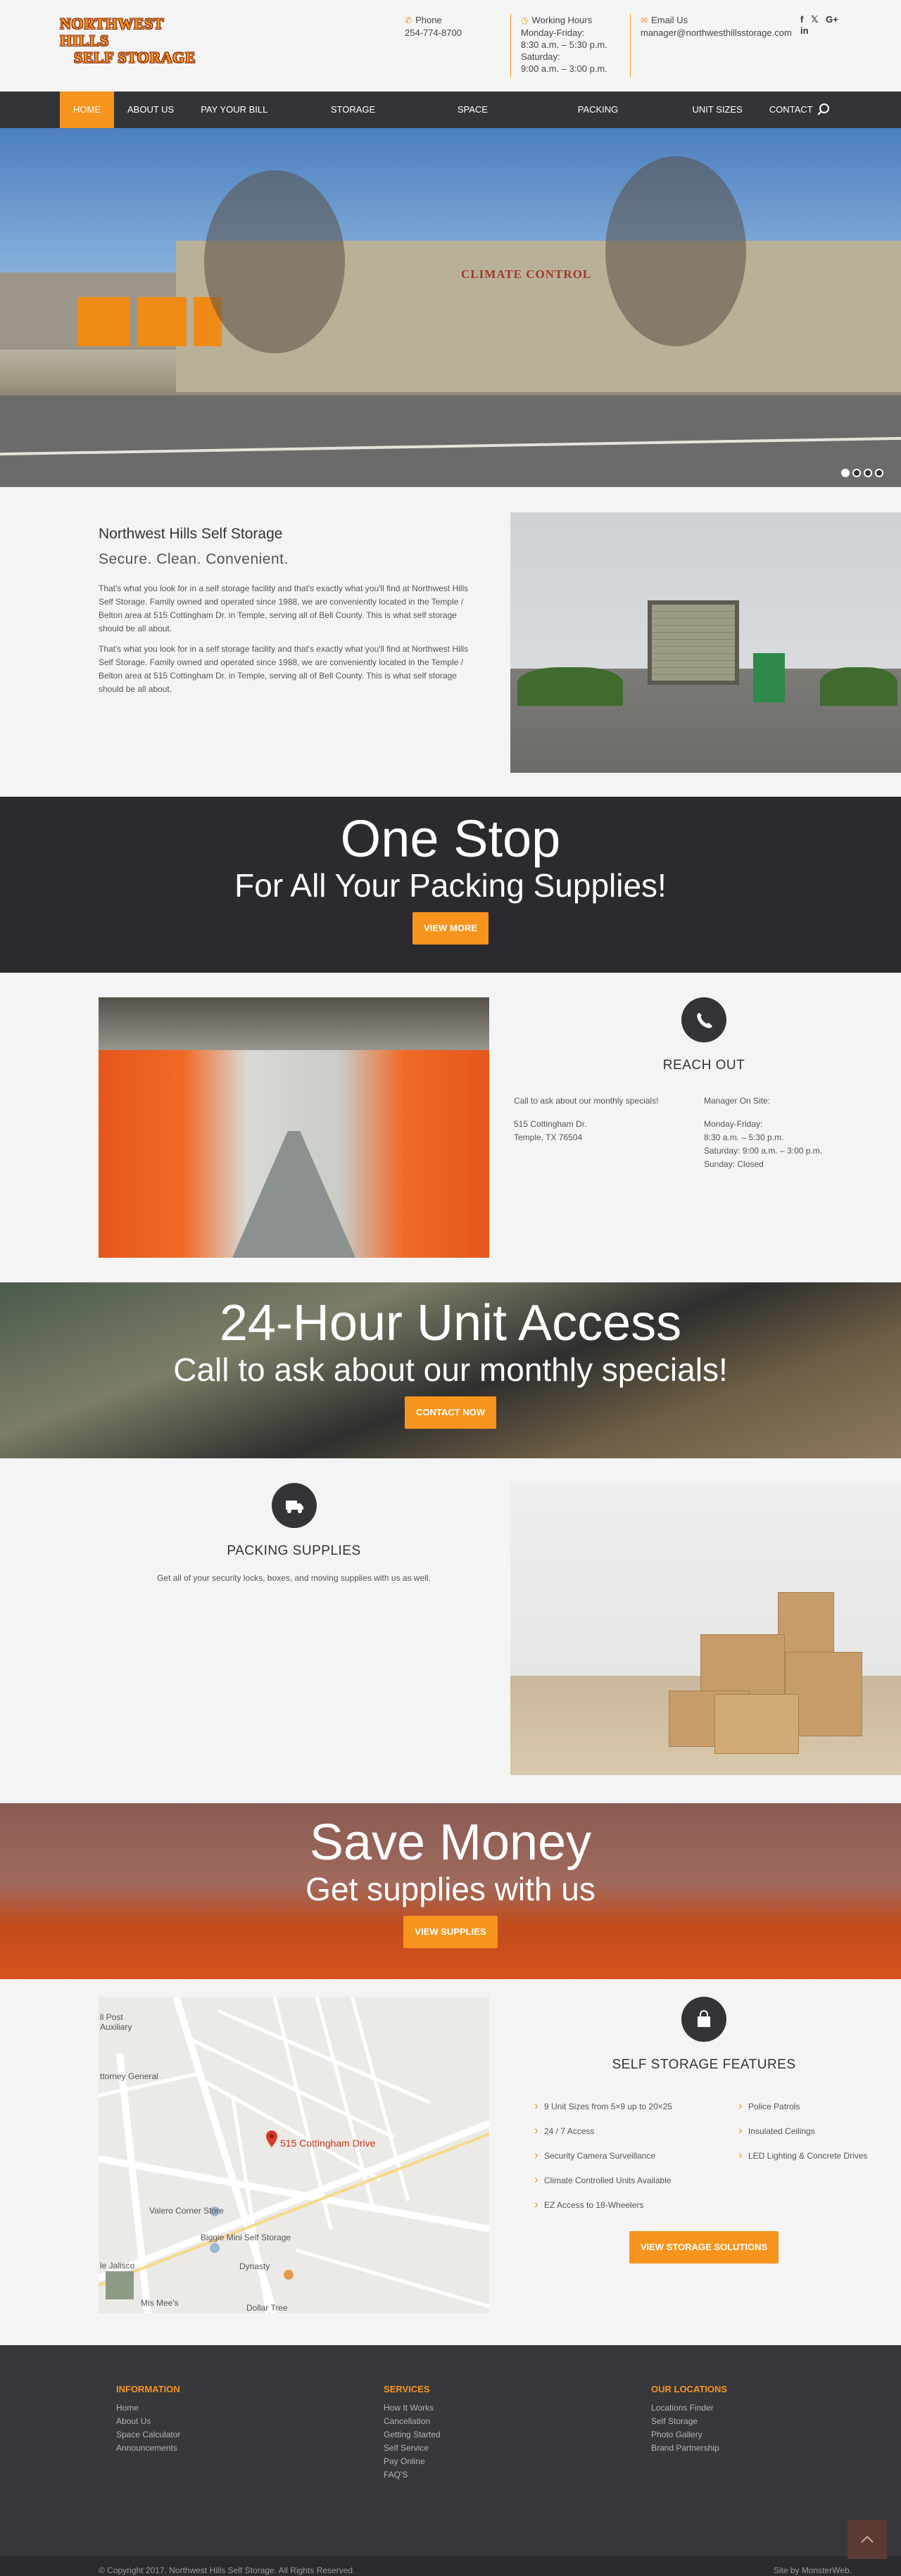 The width and height of the screenshot is (901, 2576). I want to click on feature-item: LED Lighting & Concrete Drives, so click(806, 2155).